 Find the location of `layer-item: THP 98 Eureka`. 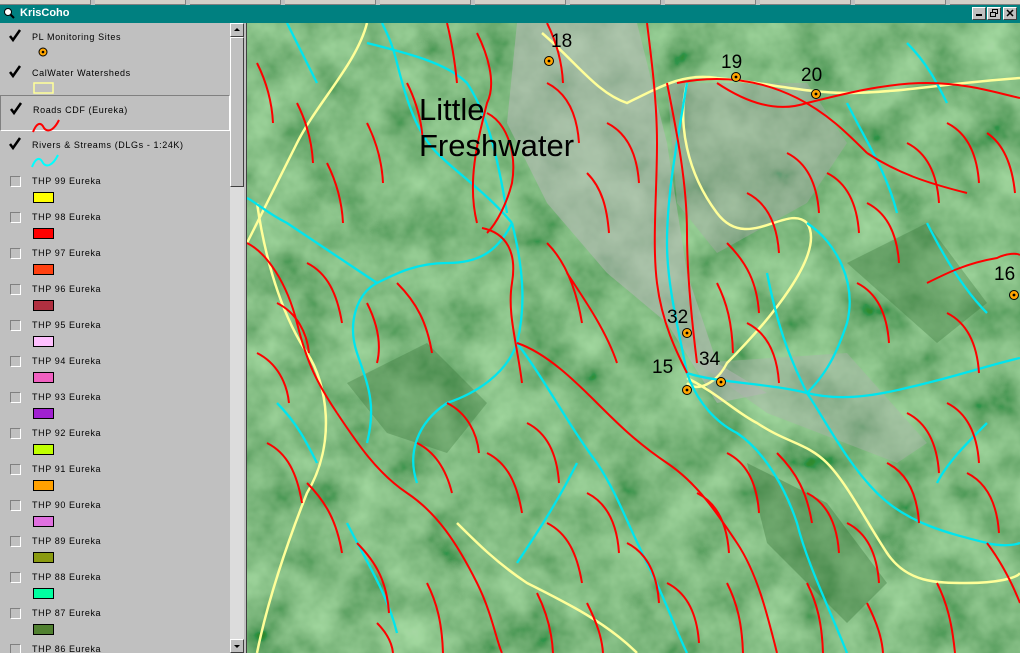

layer-item: THP 98 Eureka is located at coordinates (115, 221).